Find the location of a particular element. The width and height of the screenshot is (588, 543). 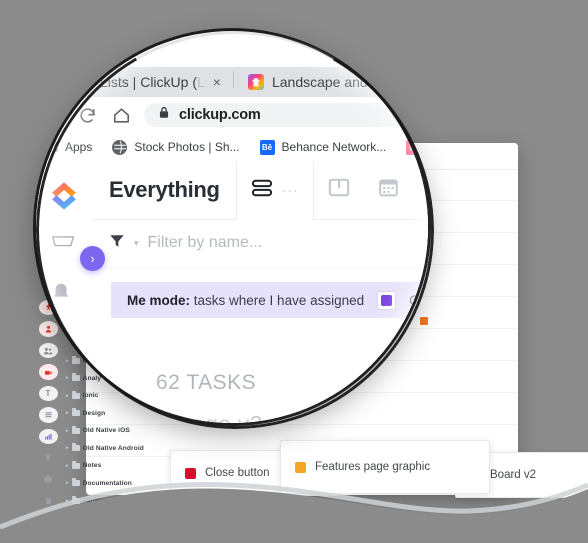

tab-calendar-view is located at coordinates (388, 190).